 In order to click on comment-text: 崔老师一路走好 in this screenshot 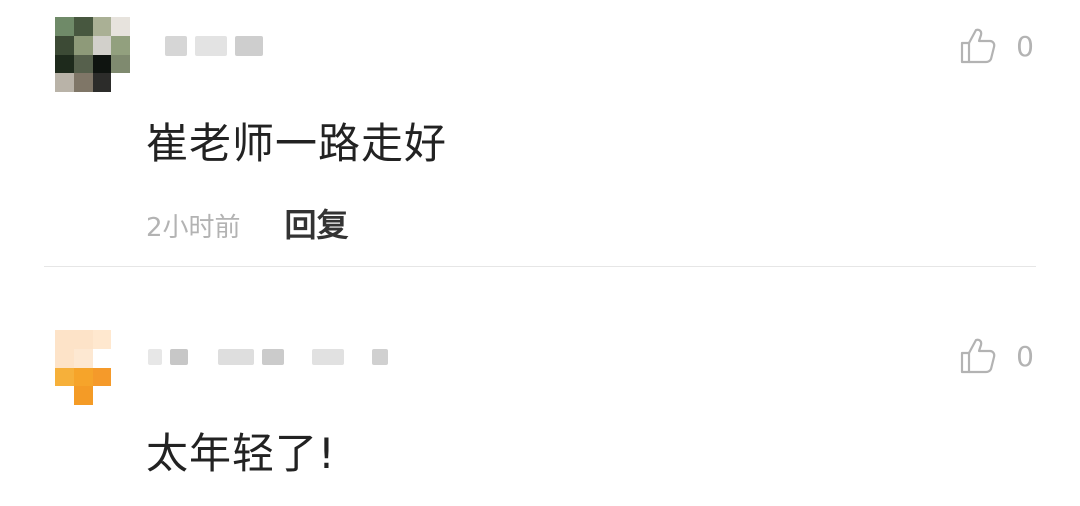, I will do `click(297, 143)`.